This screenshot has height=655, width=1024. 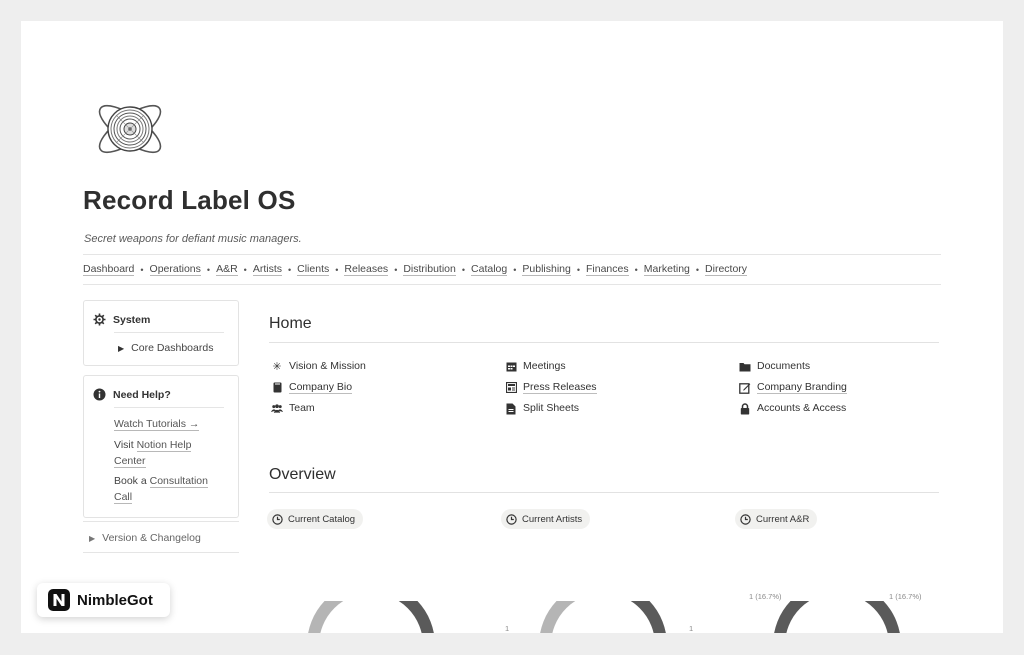 I want to click on documents-label: Documents, so click(x=784, y=366).